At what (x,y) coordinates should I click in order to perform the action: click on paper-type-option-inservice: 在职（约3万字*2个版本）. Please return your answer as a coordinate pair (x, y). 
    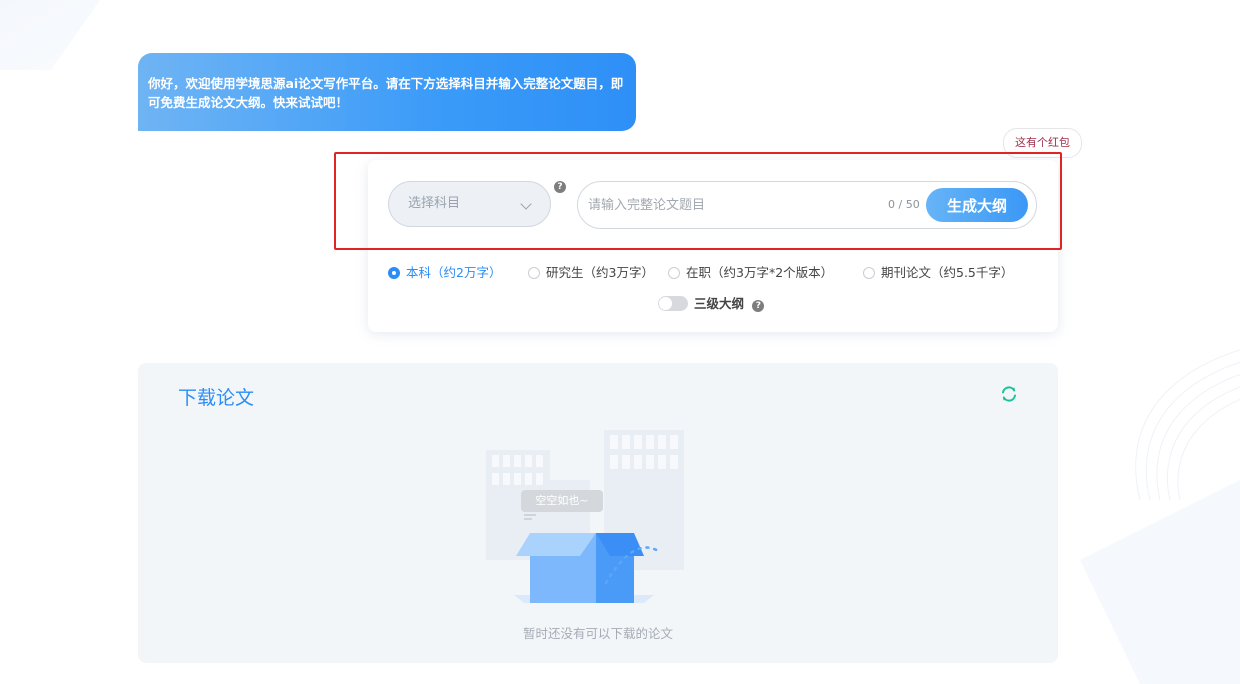
    Looking at the image, I should click on (750, 273).